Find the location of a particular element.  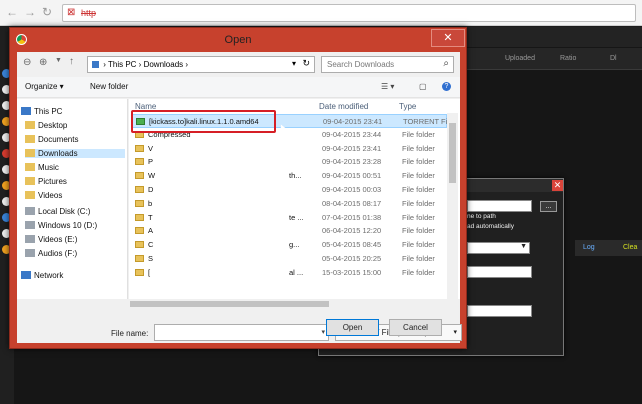

organize-button: Organize ▾ is located at coordinates (44, 86).